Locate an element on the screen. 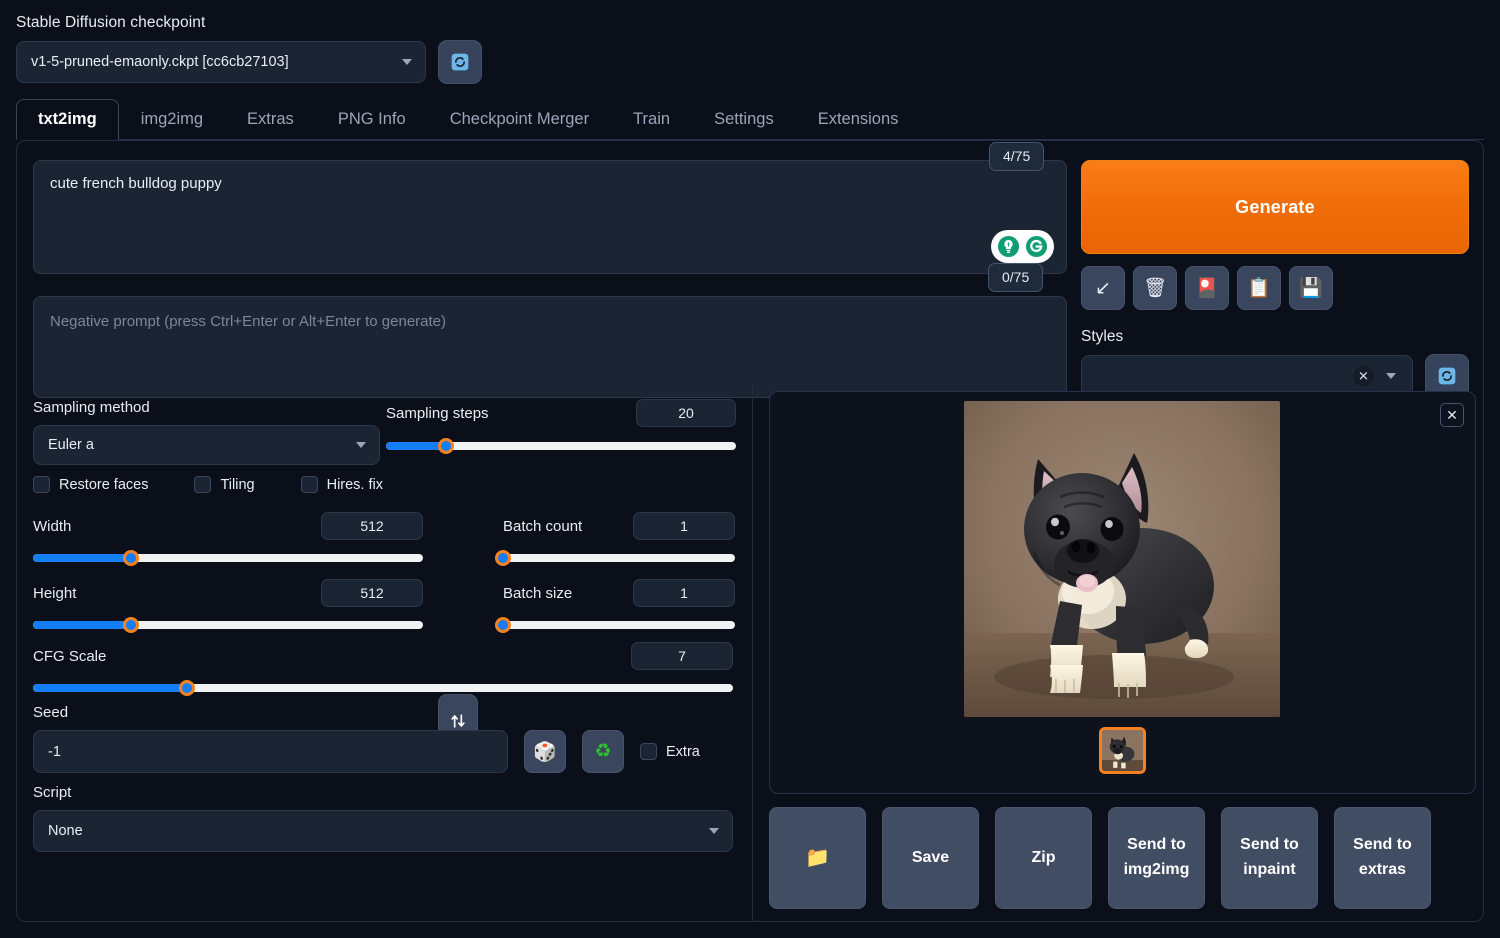 The height and width of the screenshot is (938, 1500). clipboard-icon: 📋 is located at coordinates (1259, 288).